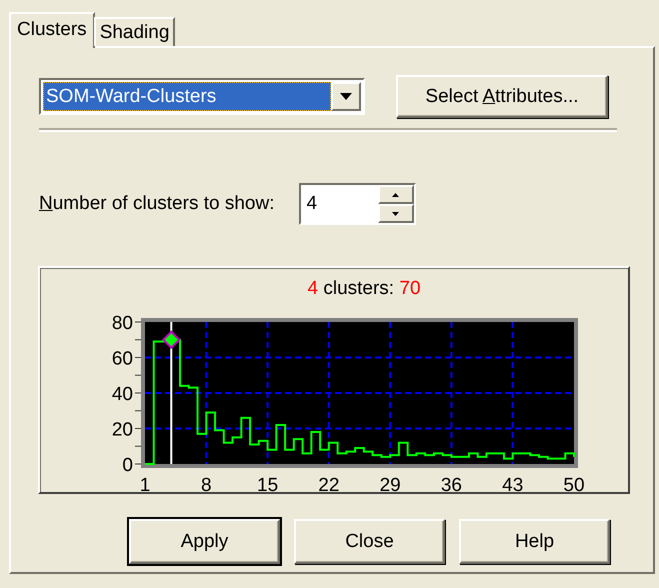 The height and width of the screenshot is (588, 659). Describe the element at coordinates (122, 359) in the screenshot. I see `axis-label: 60` at that location.